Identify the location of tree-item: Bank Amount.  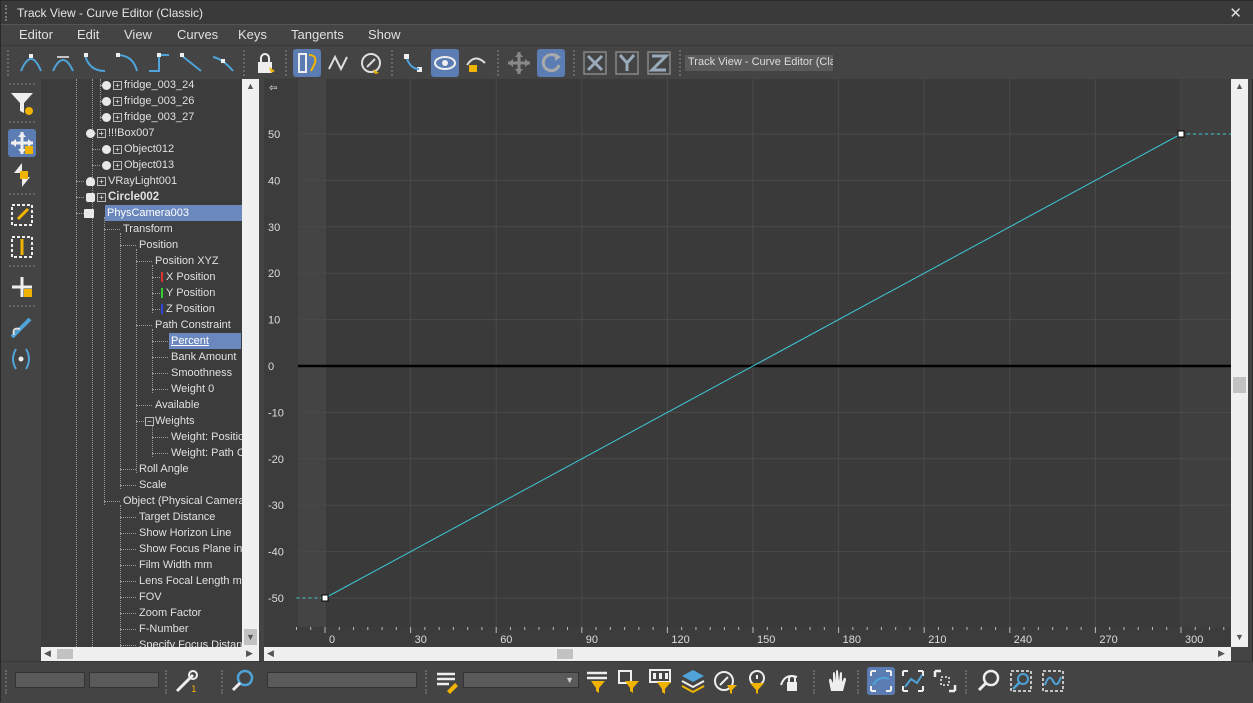
(203, 357).